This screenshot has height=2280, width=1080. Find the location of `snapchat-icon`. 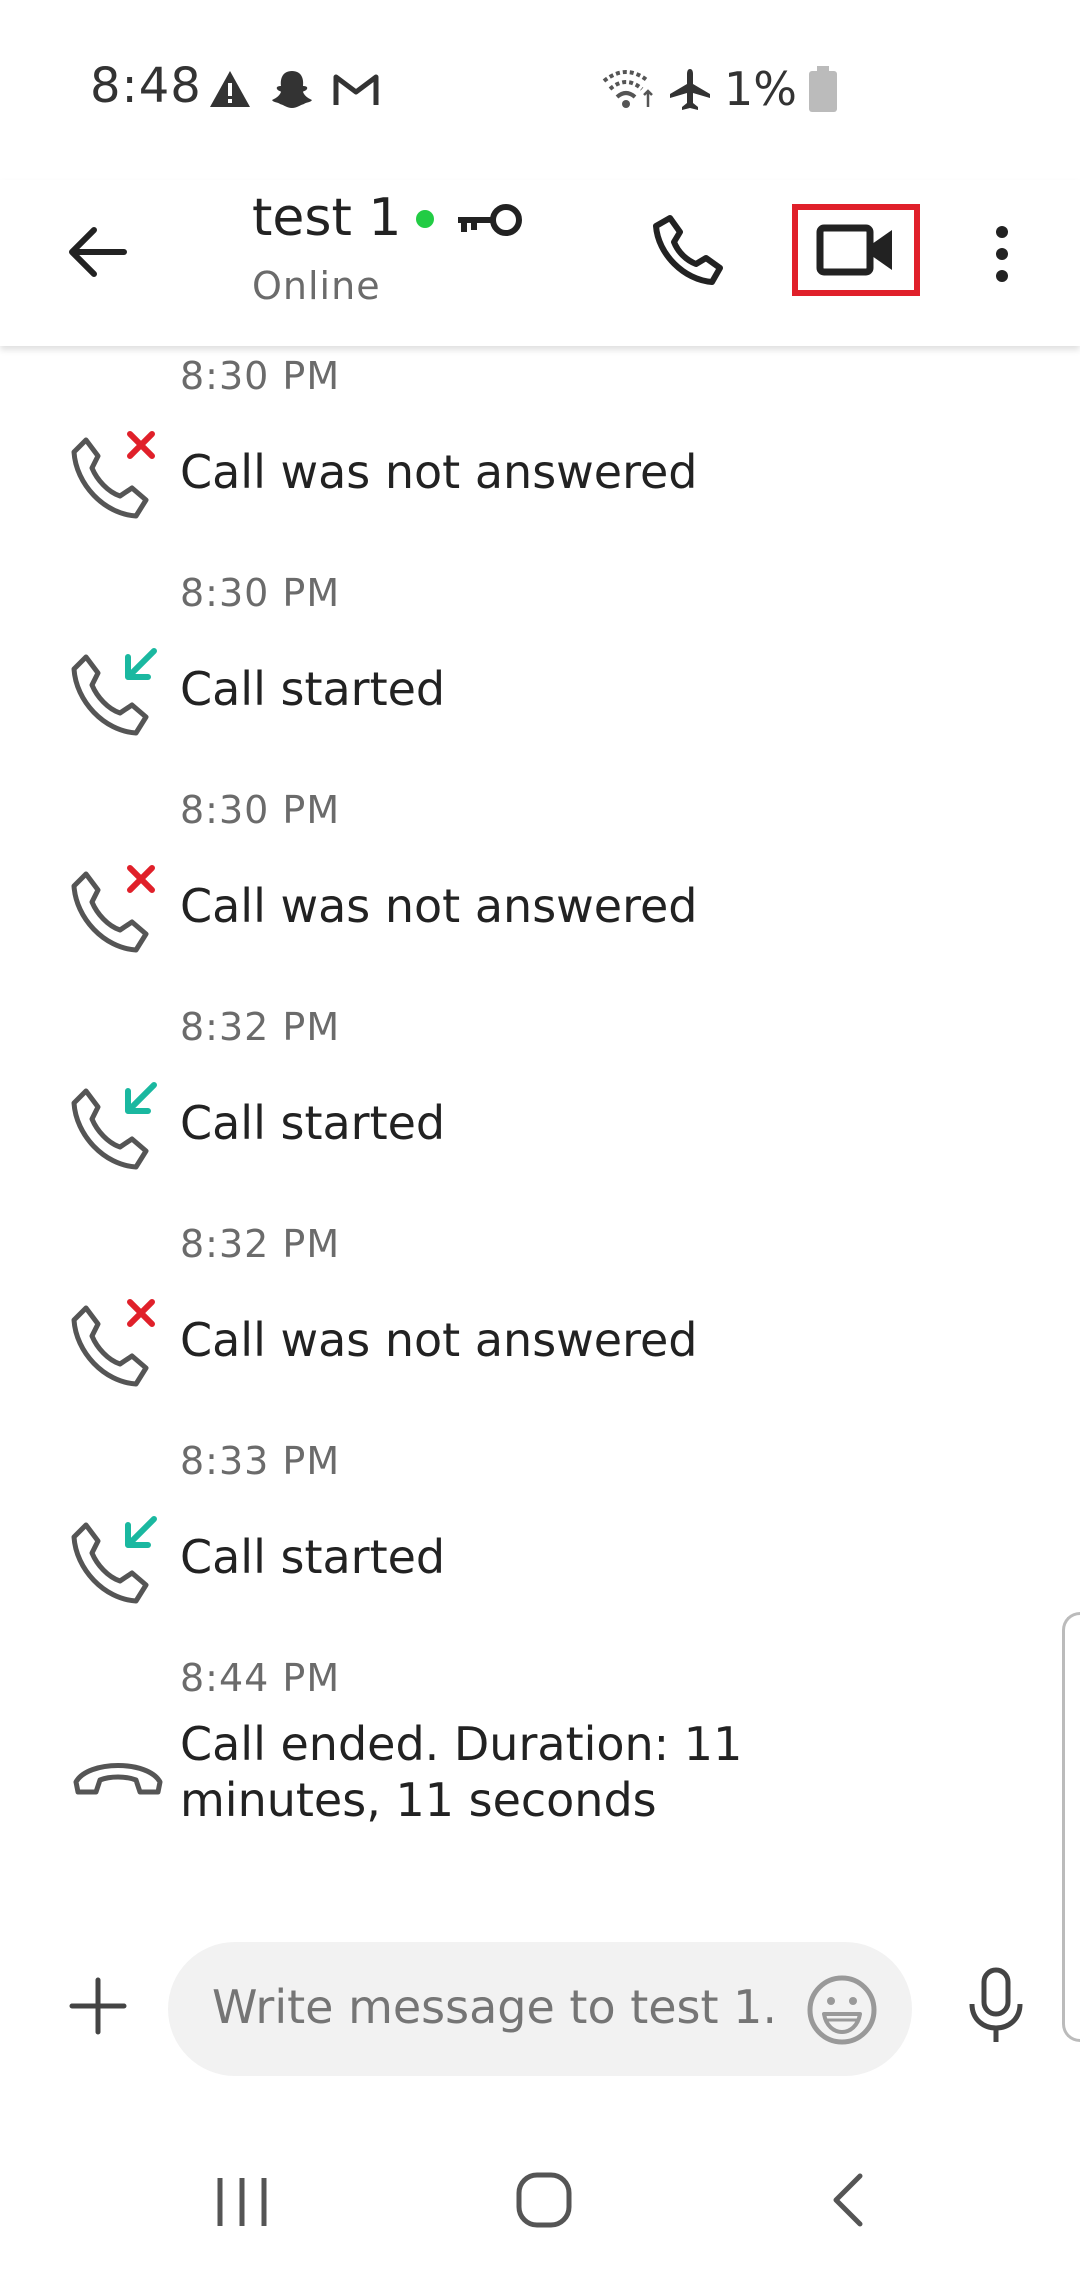

snapchat-icon is located at coordinates (292, 89).